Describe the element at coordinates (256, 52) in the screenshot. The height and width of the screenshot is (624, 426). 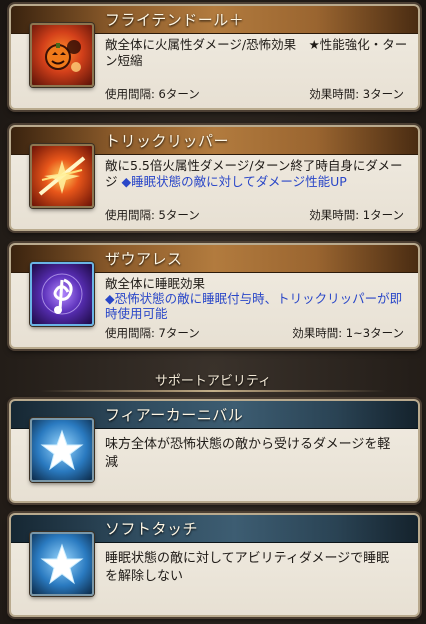
I see `skill-description: 敵全体に火属性ダメージ/恐怖効果 ★性能強化・ターン短縮` at that location.